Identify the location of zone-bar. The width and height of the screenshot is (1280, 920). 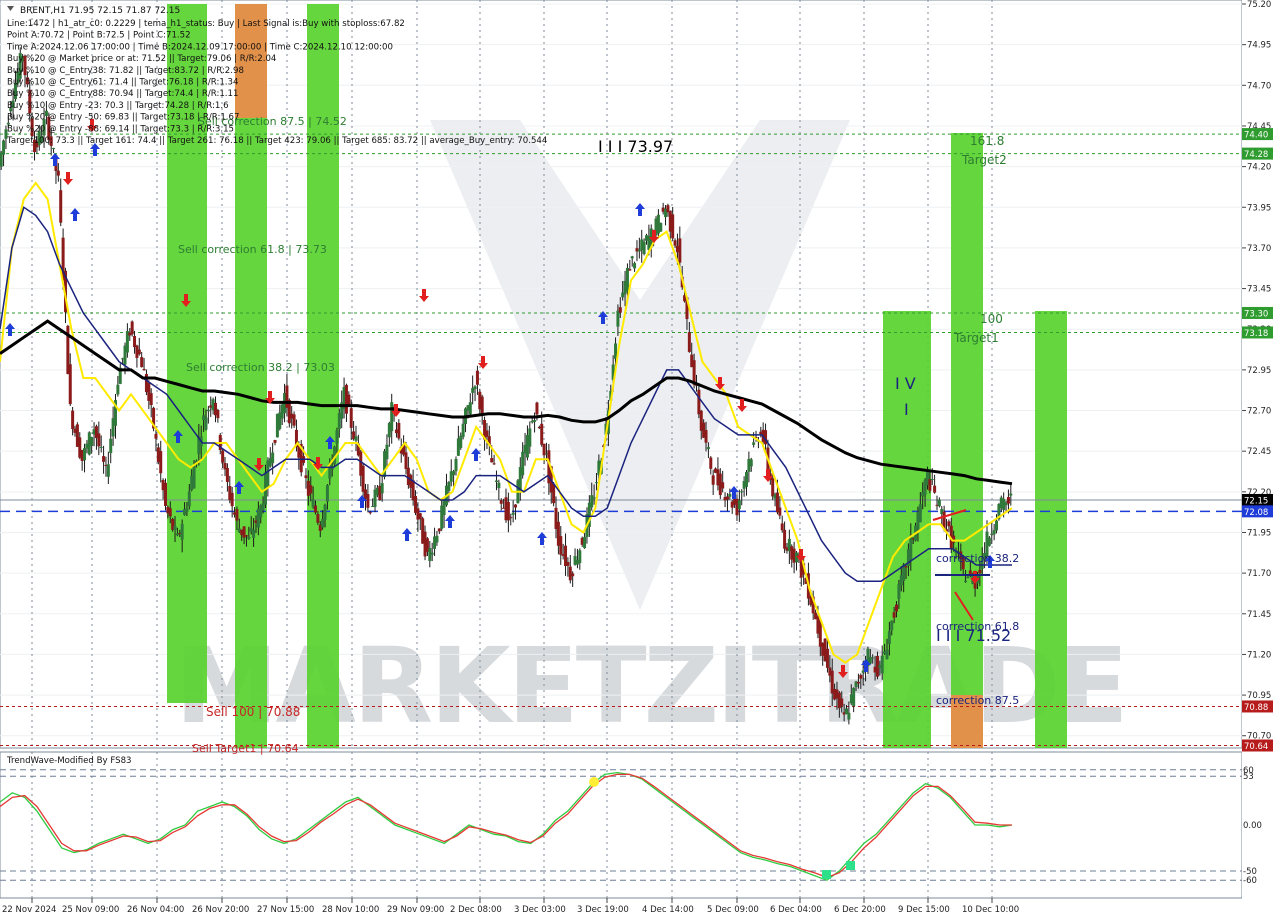
(1051, 529).